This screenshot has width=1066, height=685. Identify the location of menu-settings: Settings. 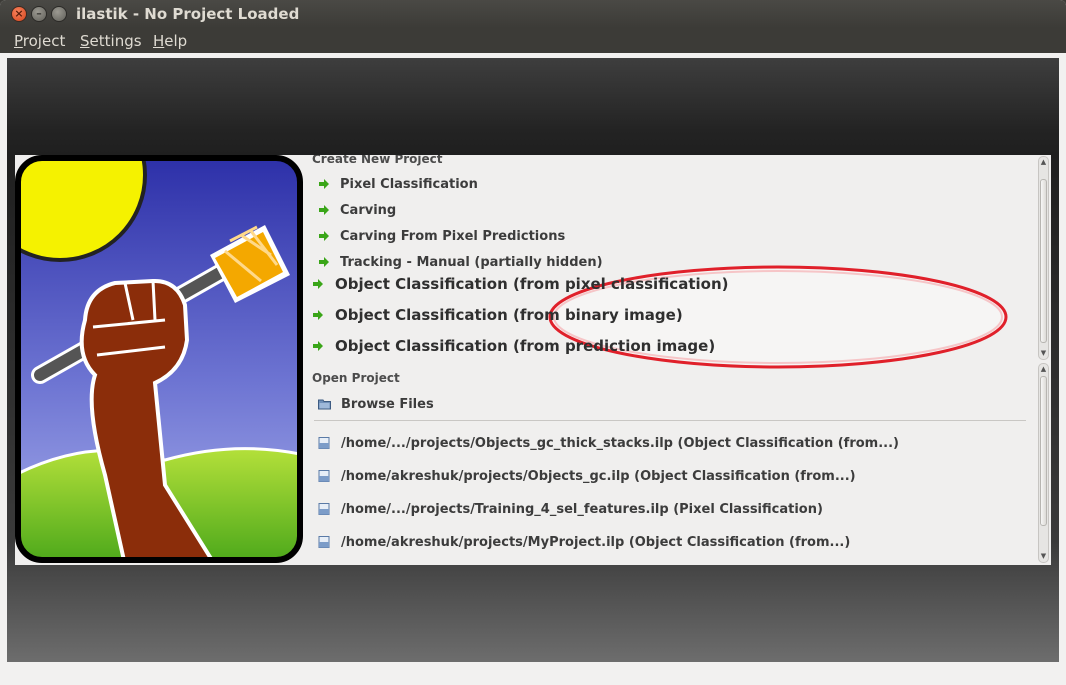
(111, 41).